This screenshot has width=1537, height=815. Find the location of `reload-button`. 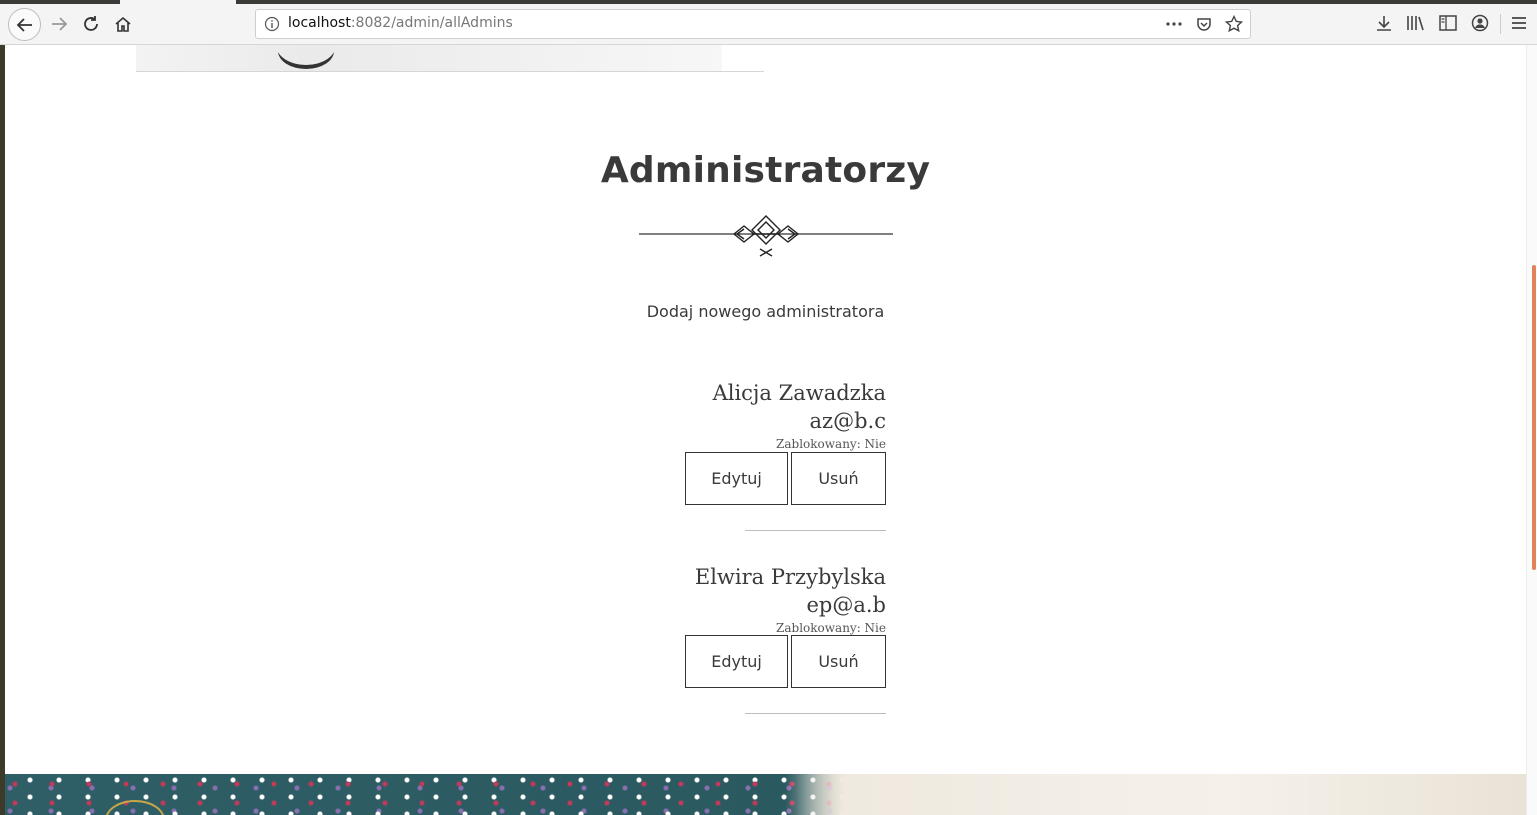

reload-button is located at coordinates (91, 24).